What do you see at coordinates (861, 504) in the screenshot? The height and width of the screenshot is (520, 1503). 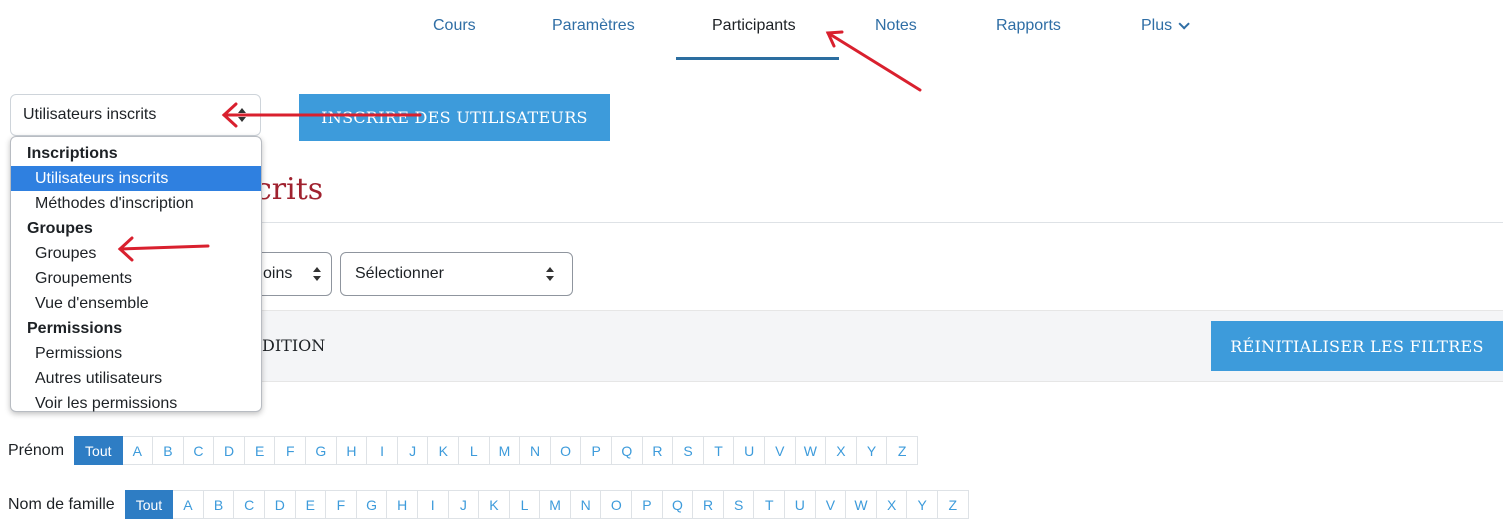 I see `lastname-letter-w: W` at bounding box center [861, 504].